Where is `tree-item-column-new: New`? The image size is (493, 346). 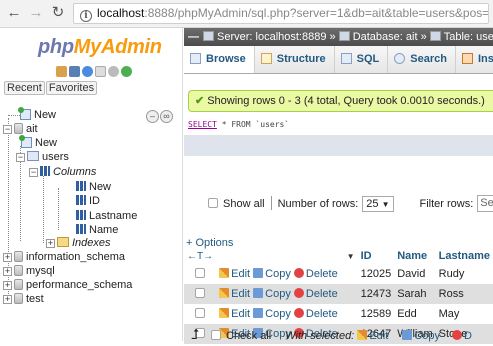
tree-item-column-new: New is located at coordinates (93, 187).